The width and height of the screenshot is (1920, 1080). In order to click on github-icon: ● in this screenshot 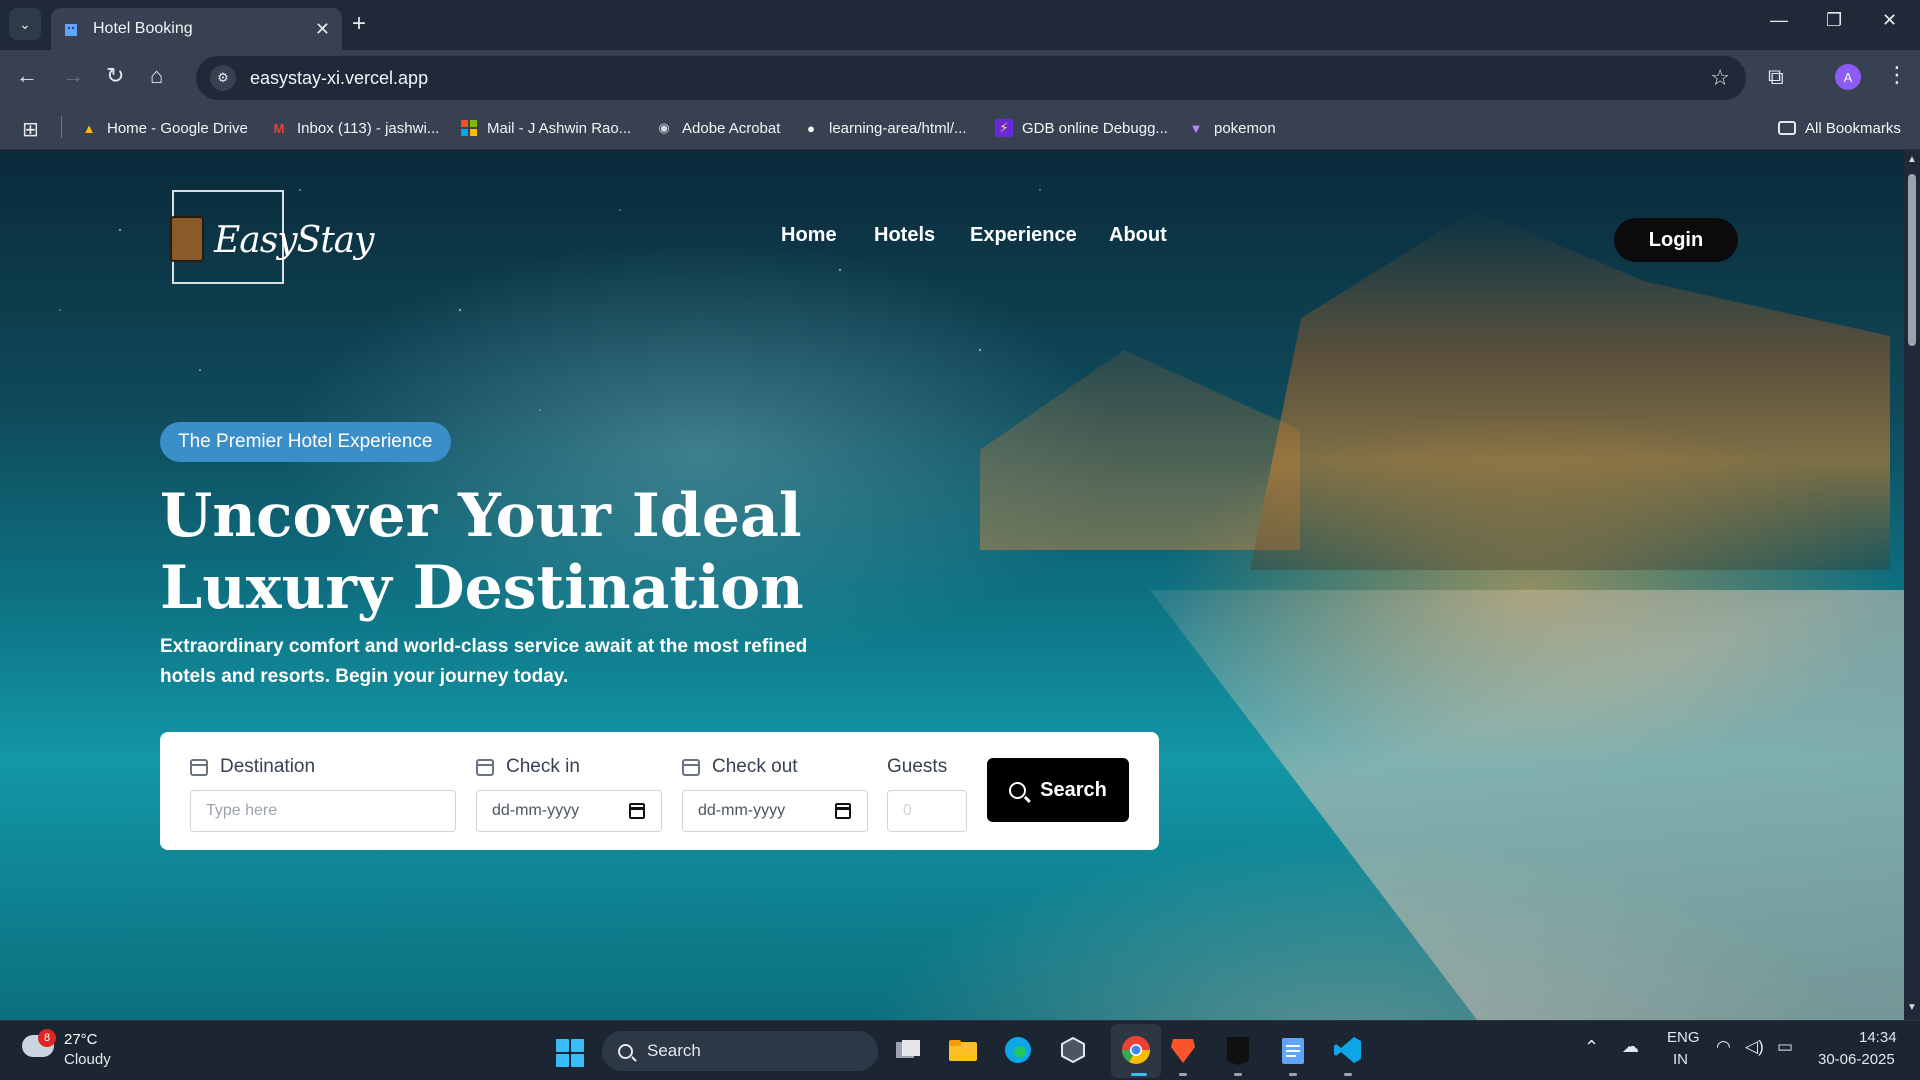, I will do `click(811, 128)`.